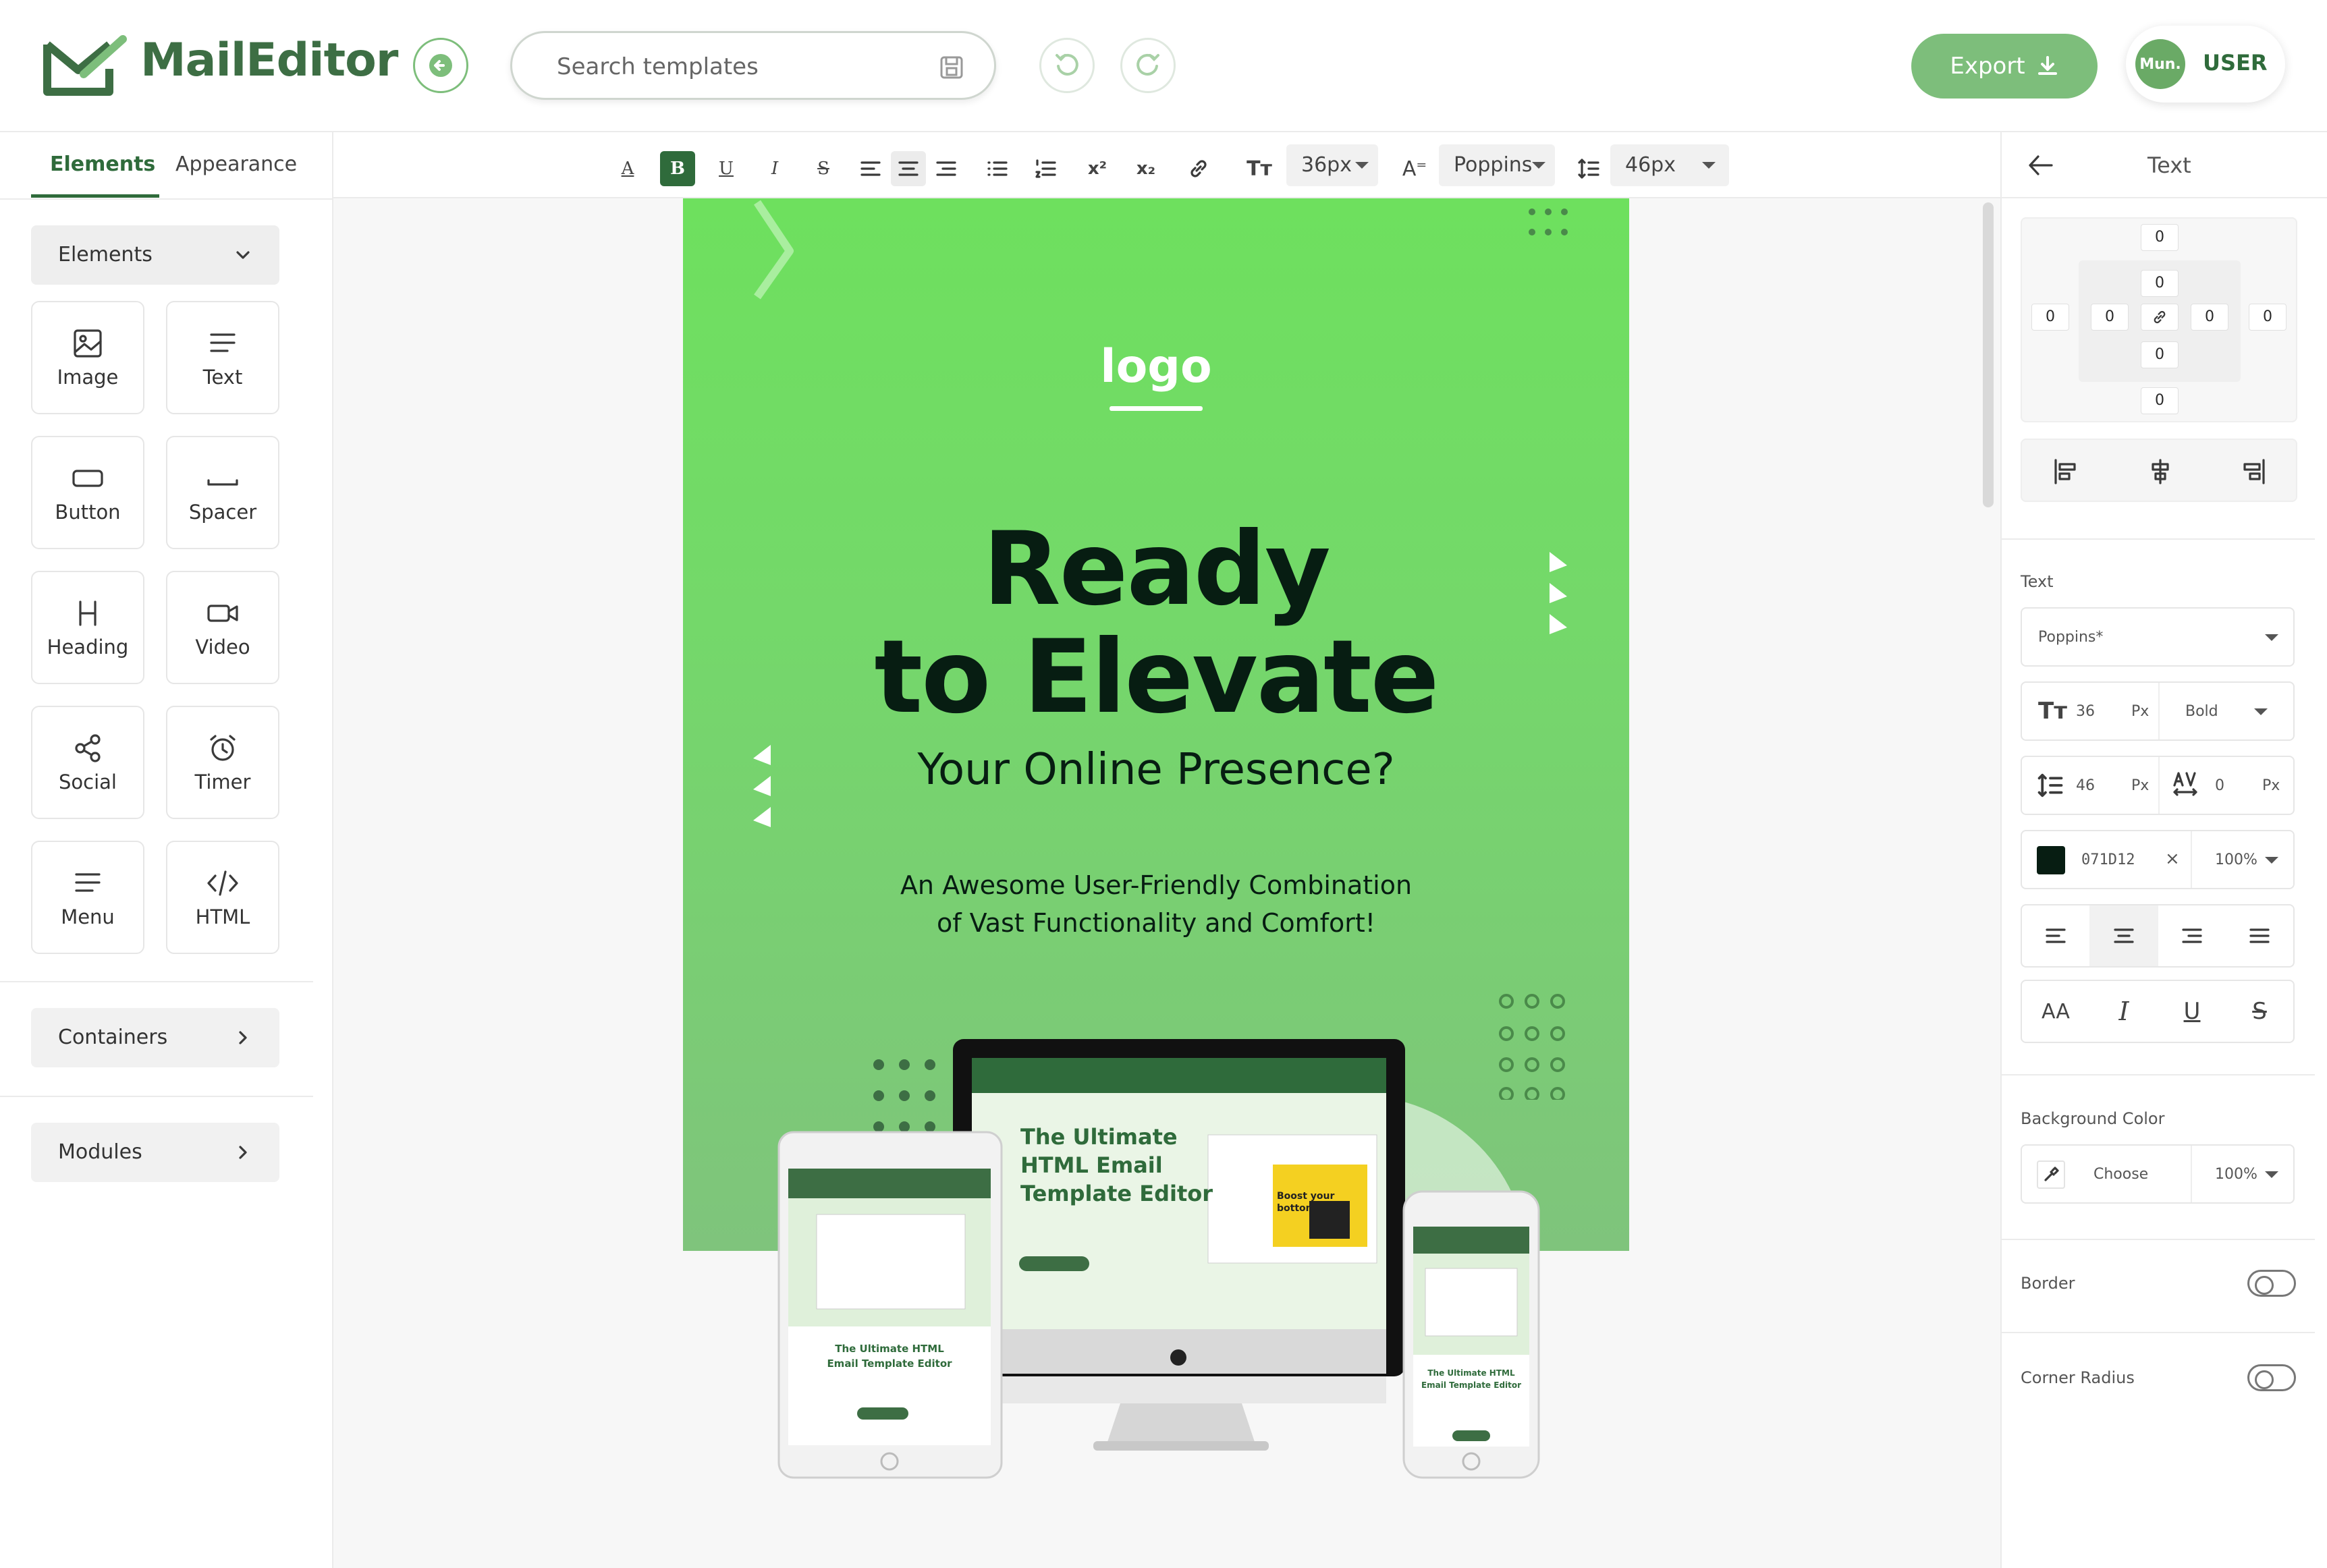 This screenshot has height=1568, width=2327. Describe the element at coordinates (1493, 165) in the screenshot. I see `font-family-value: Poppins` at that location.